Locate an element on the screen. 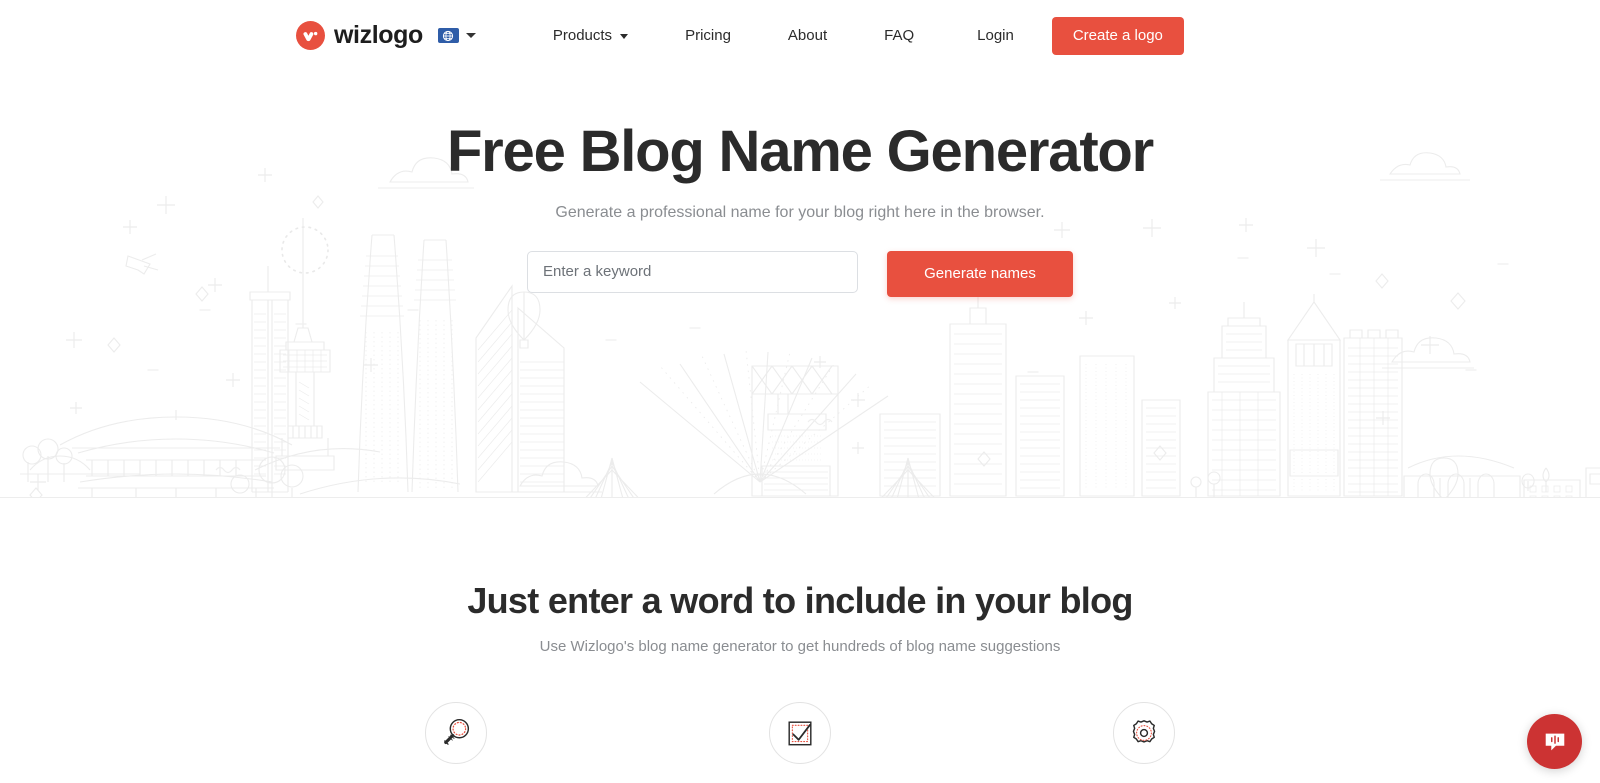 The image size is (1600, 783). brand-logo-link: wizlogo is located at coordinates (359, 35).